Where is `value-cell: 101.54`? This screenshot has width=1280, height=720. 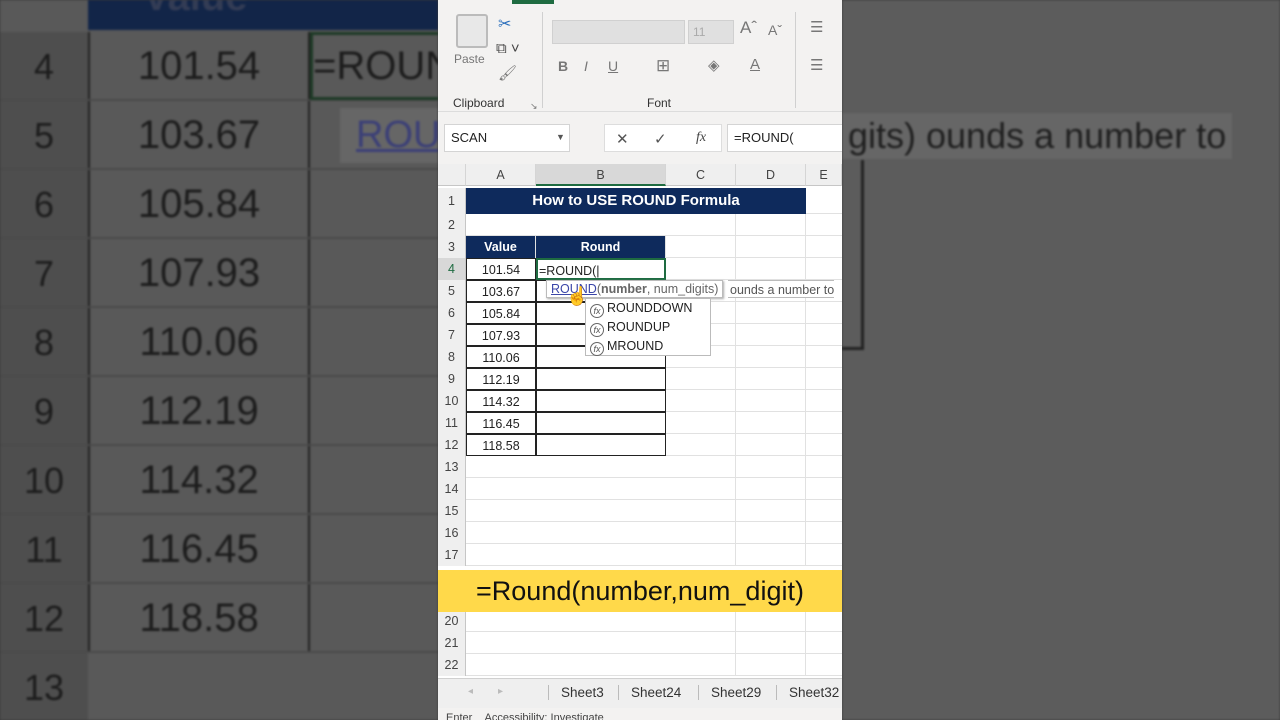 value-cell: 101.54 is located at coordinates (501, 269).